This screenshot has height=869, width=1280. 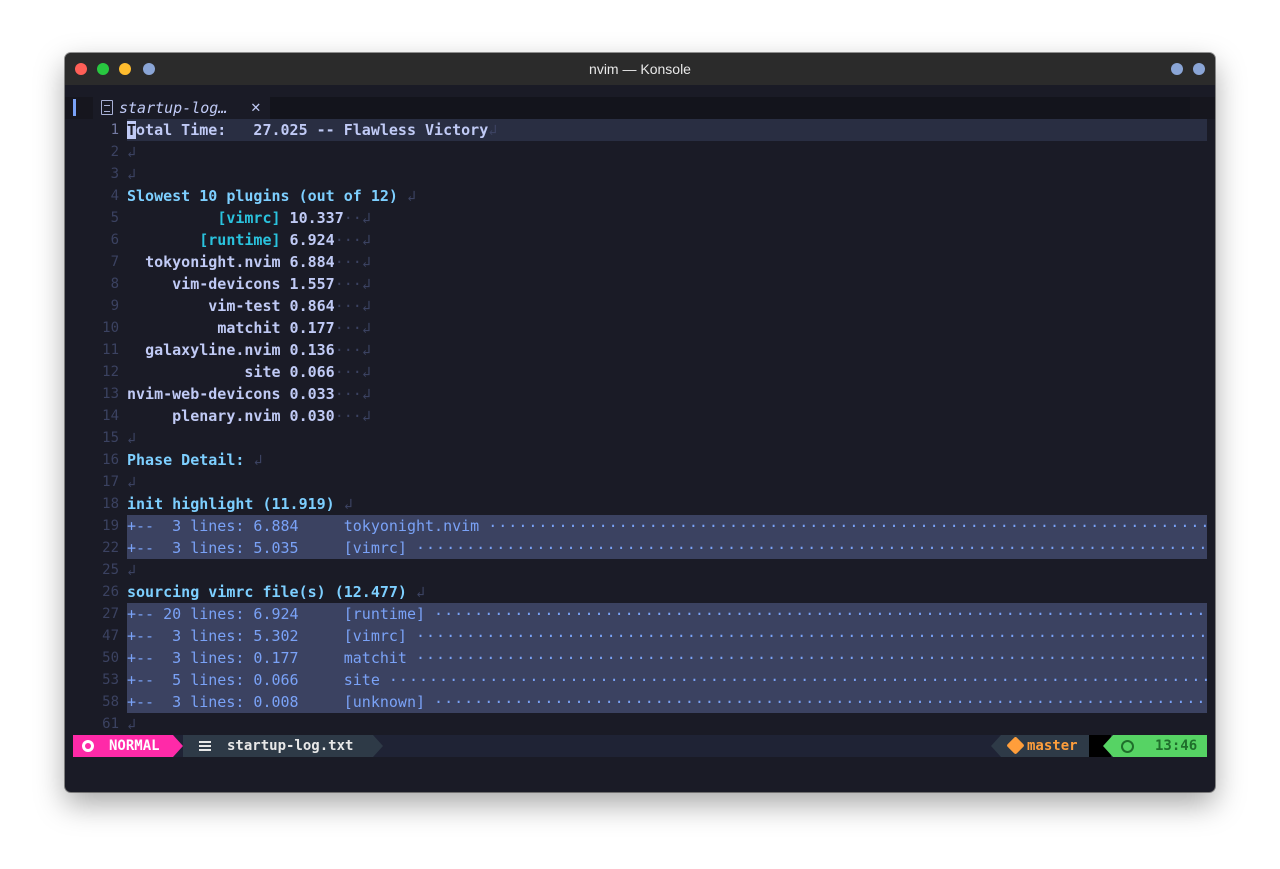 I want to click on line-number: 8, so click(x=114, y=284).